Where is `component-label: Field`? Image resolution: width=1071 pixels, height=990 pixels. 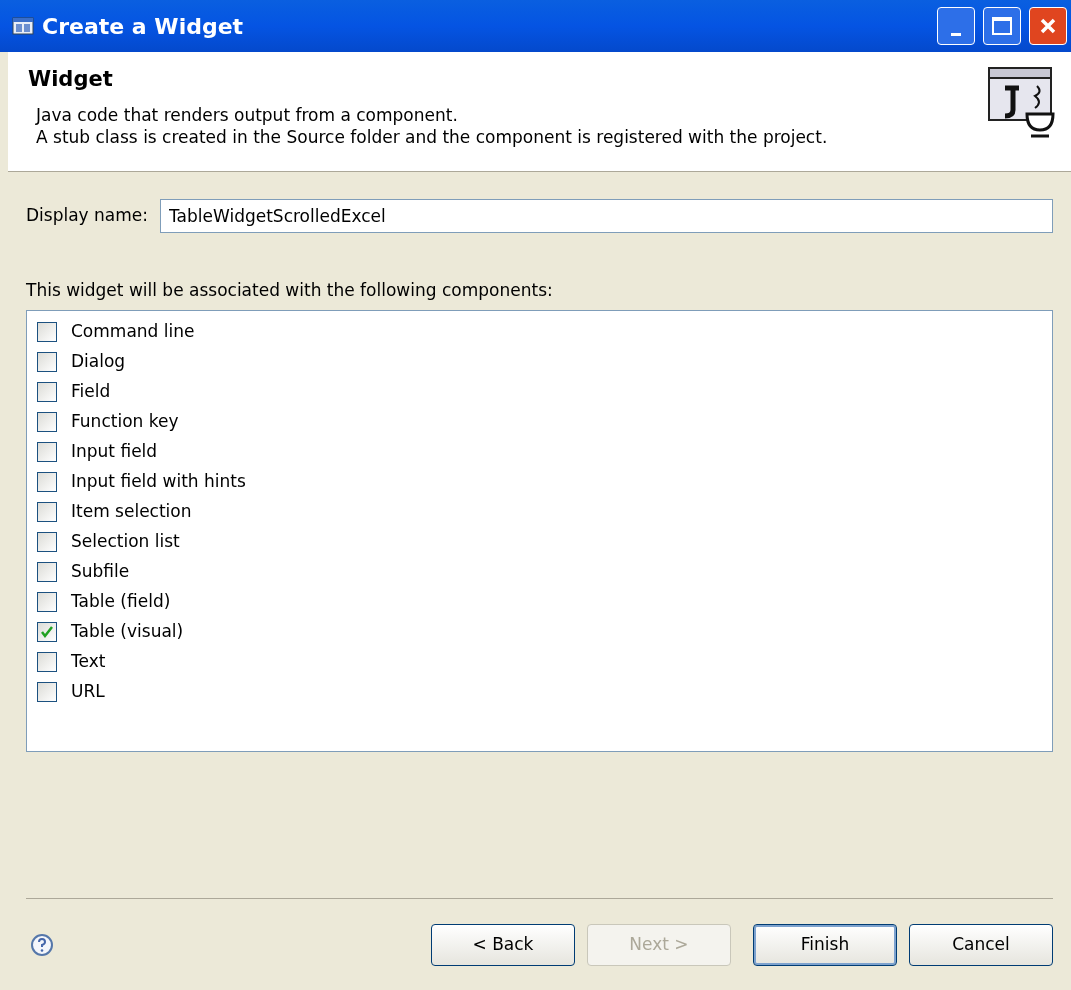
component-label: Field is located at coordinates (91, 391).